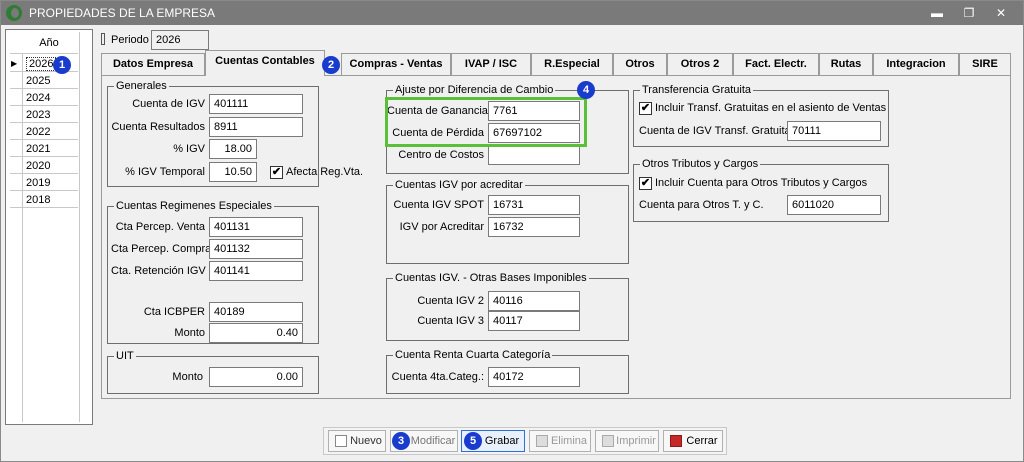 This screenshot has width=1024, height=462. What do you see at coordinates (491, 64) in the screenshot?
I see `tab-ivap-isc: IVAP / ISC` at bounding box center [491, 64].